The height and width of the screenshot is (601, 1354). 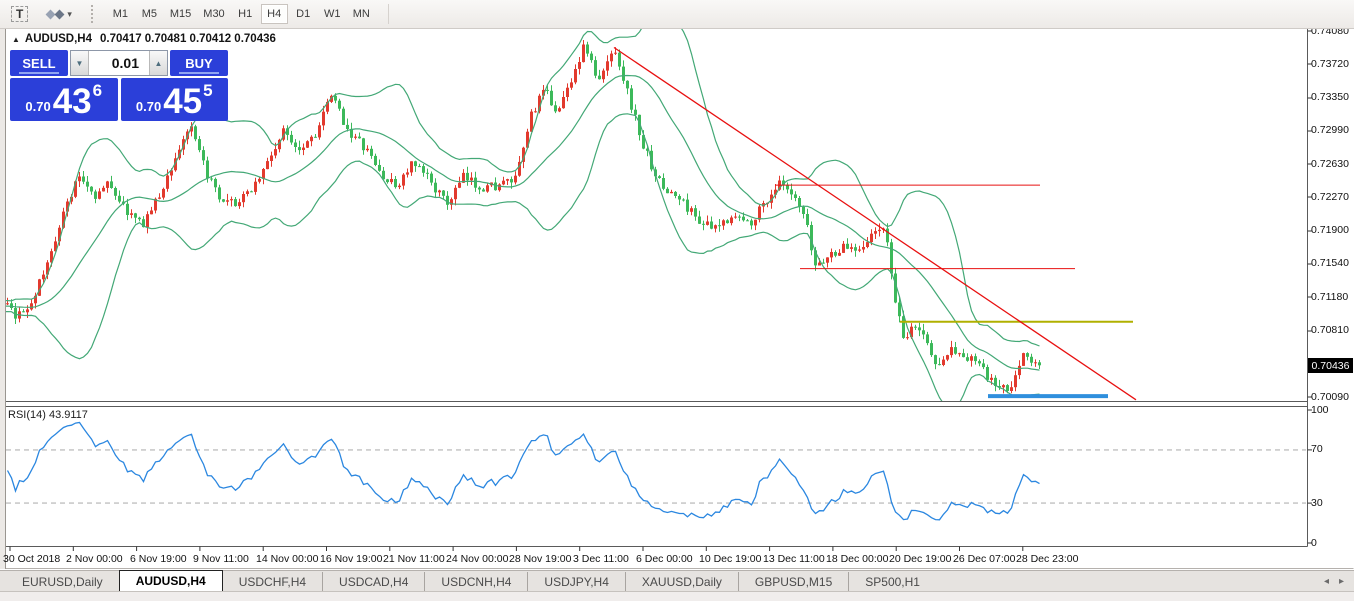 I want to click on tab-usdcnh-h4: USDCNH,H4, so click(x=475, y=581).